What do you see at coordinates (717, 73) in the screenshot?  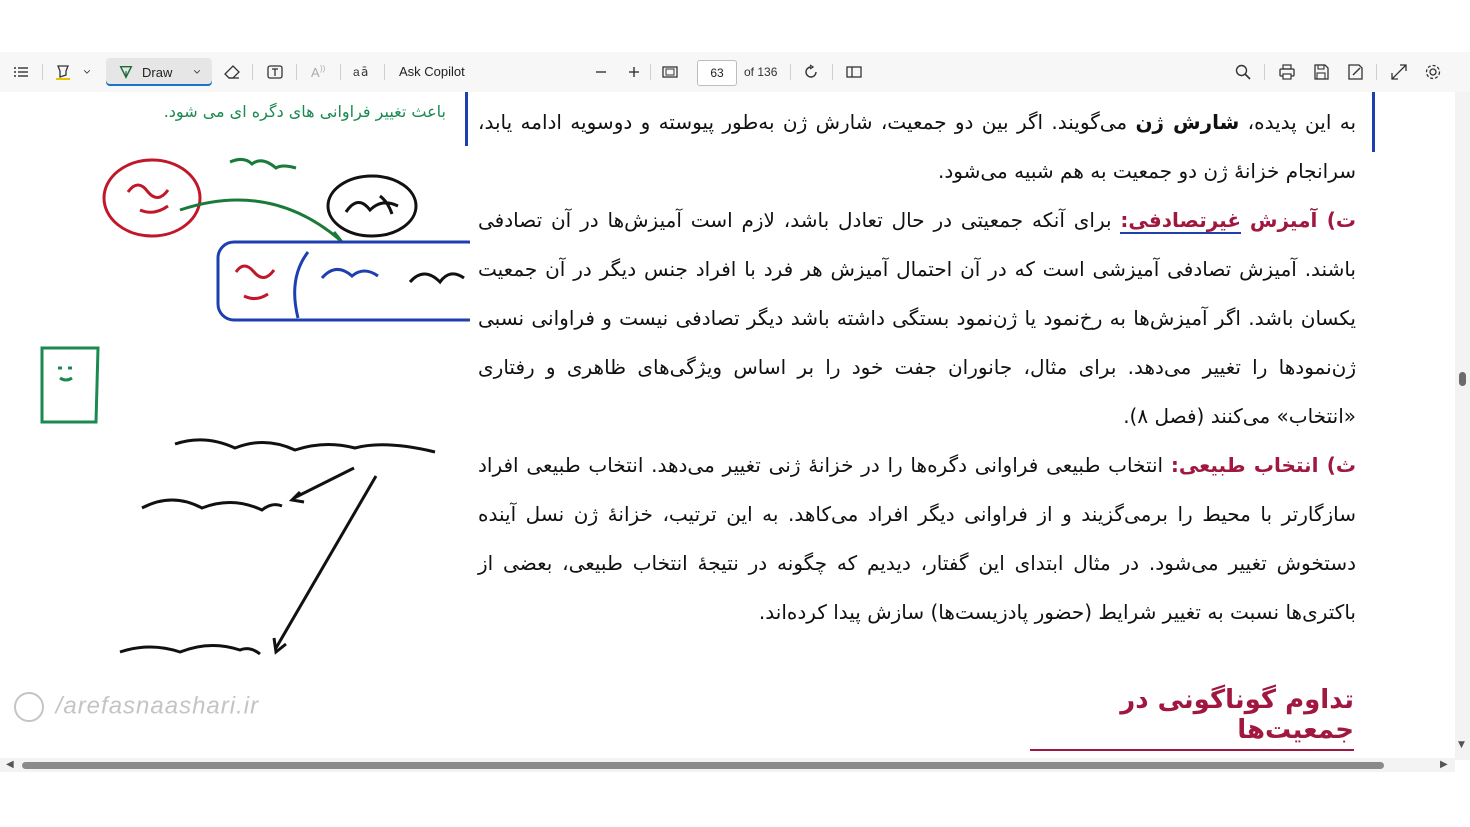 I see `page-number-input: 63` at bounding box center [717, 73].